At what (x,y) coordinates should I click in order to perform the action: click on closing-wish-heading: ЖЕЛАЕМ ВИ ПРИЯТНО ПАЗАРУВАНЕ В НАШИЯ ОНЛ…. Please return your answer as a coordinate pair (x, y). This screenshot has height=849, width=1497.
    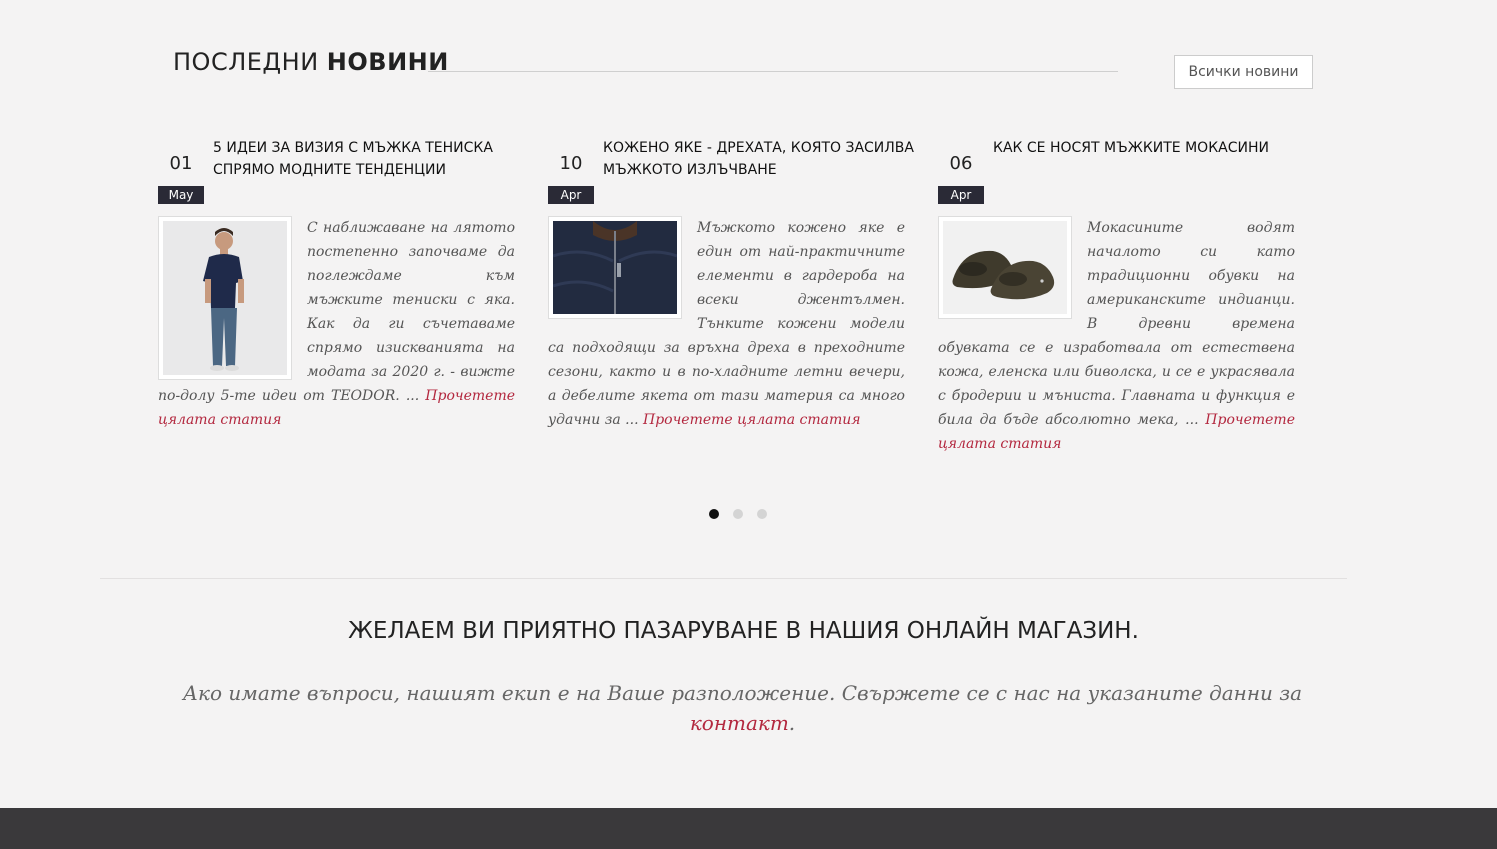
    Looking at the image, I should click on (743, 631).